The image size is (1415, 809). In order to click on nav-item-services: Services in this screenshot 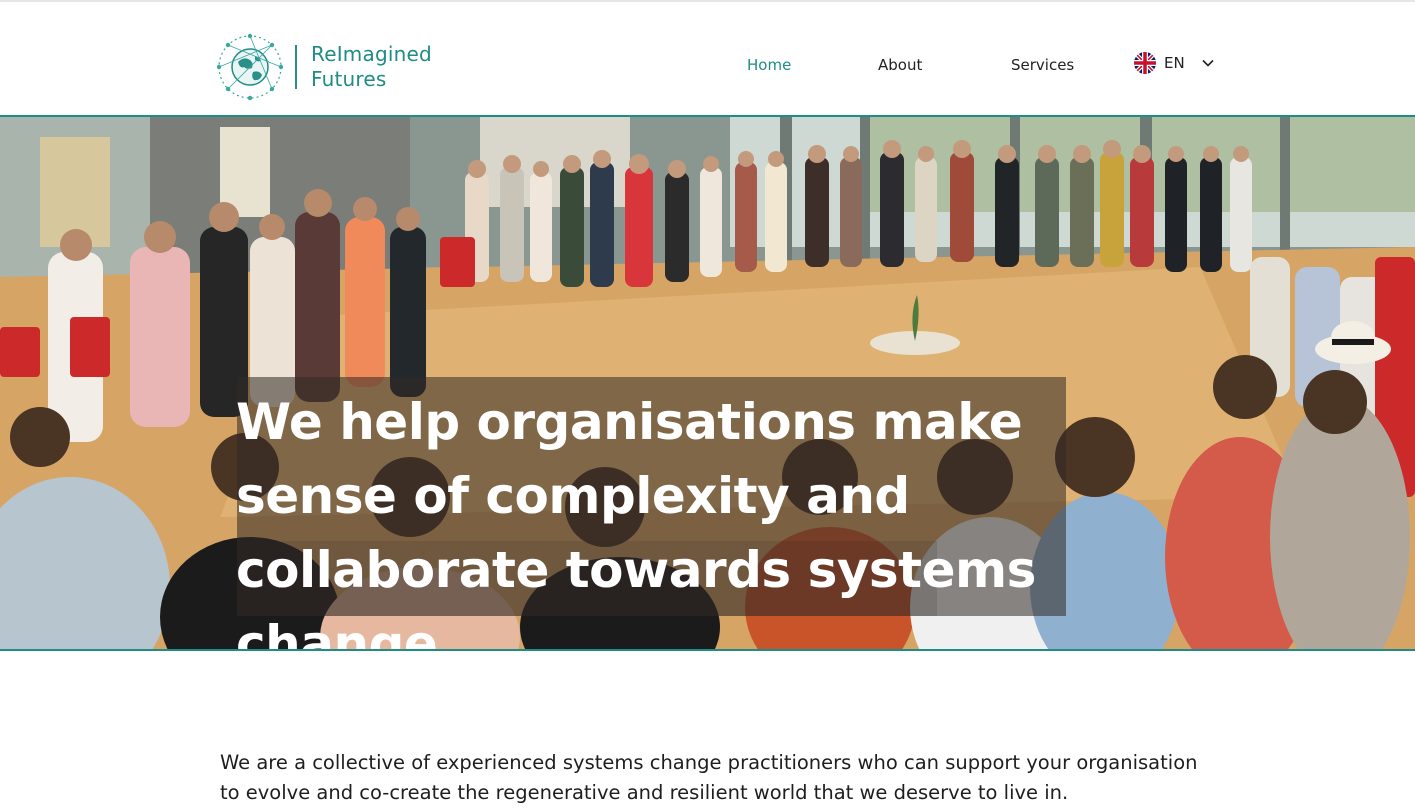, I will do `click(1051, 65)`.